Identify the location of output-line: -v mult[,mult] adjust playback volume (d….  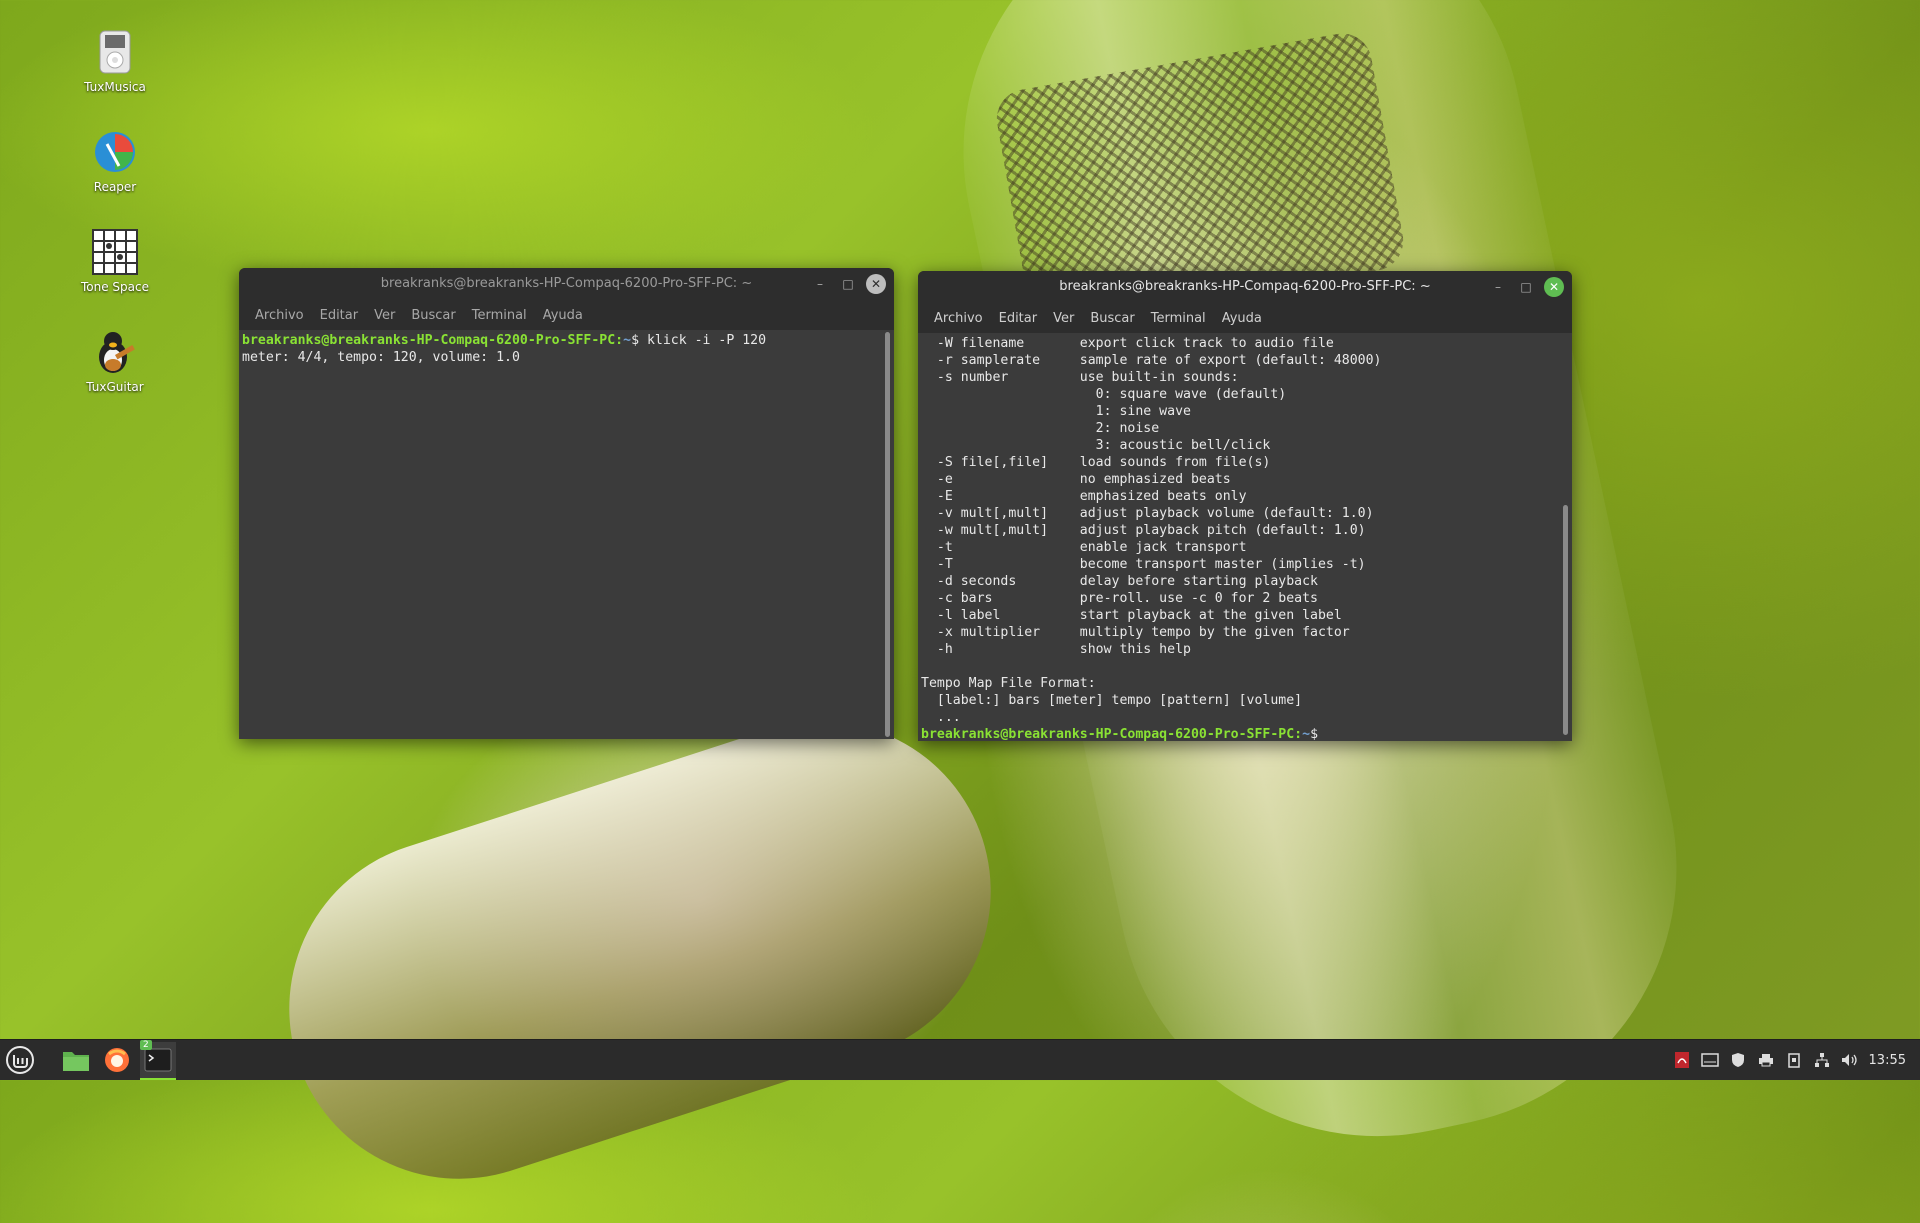
(1147, 513).